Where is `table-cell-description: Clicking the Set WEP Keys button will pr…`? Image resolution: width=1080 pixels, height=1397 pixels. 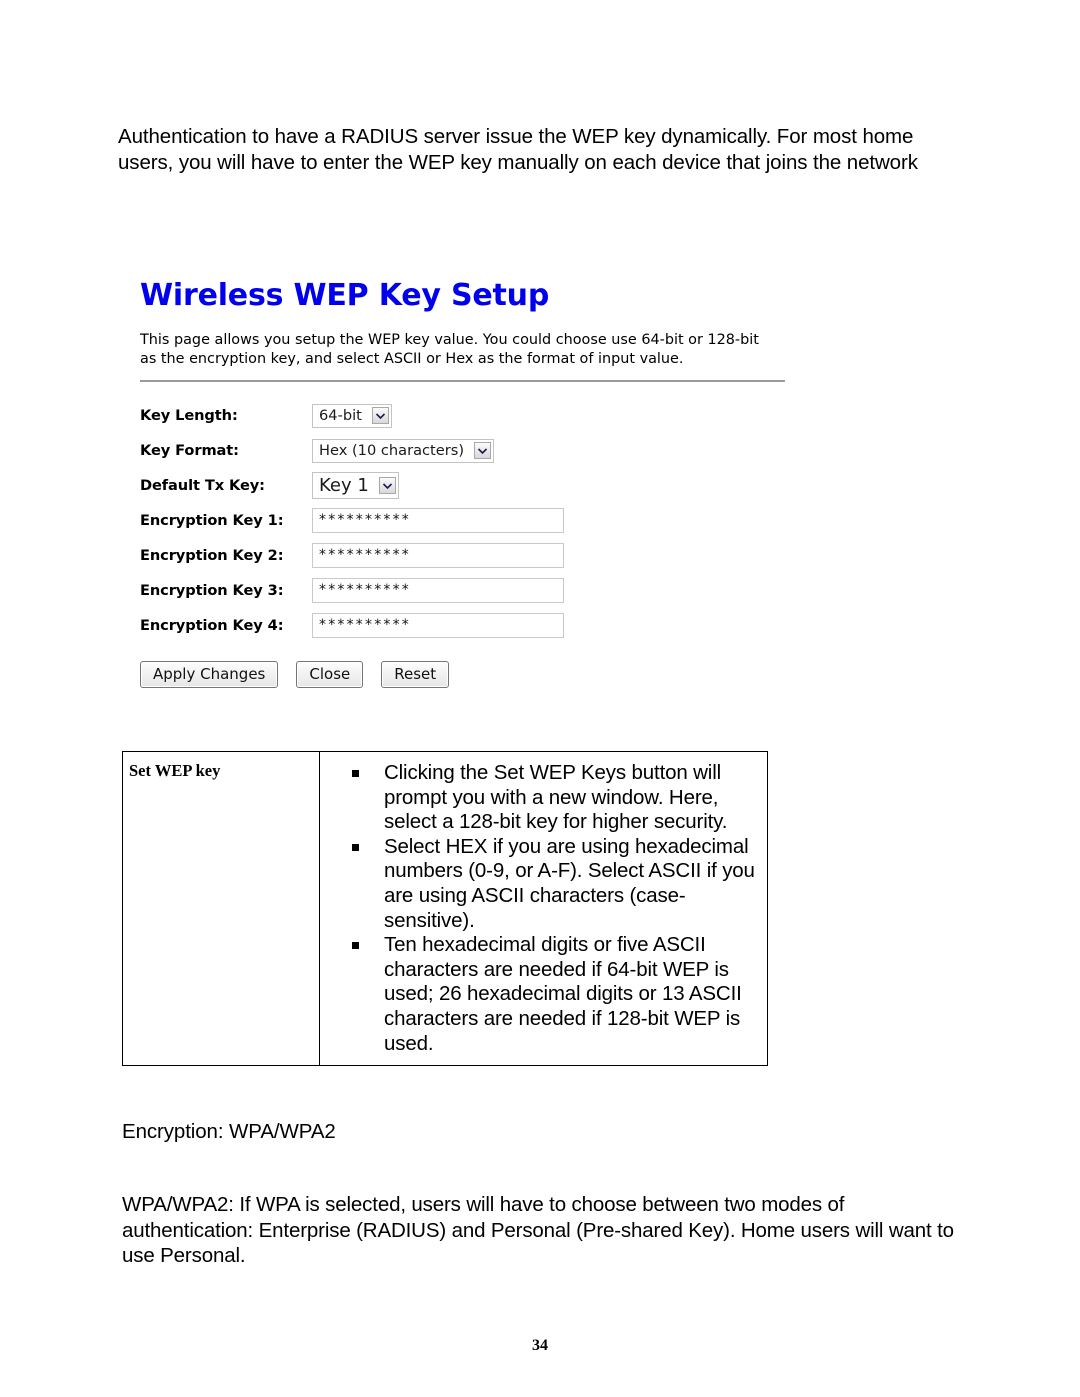
table-cell-description: Clicking the Set WEP Keys button will pr… is located at coordinates (543, 908).